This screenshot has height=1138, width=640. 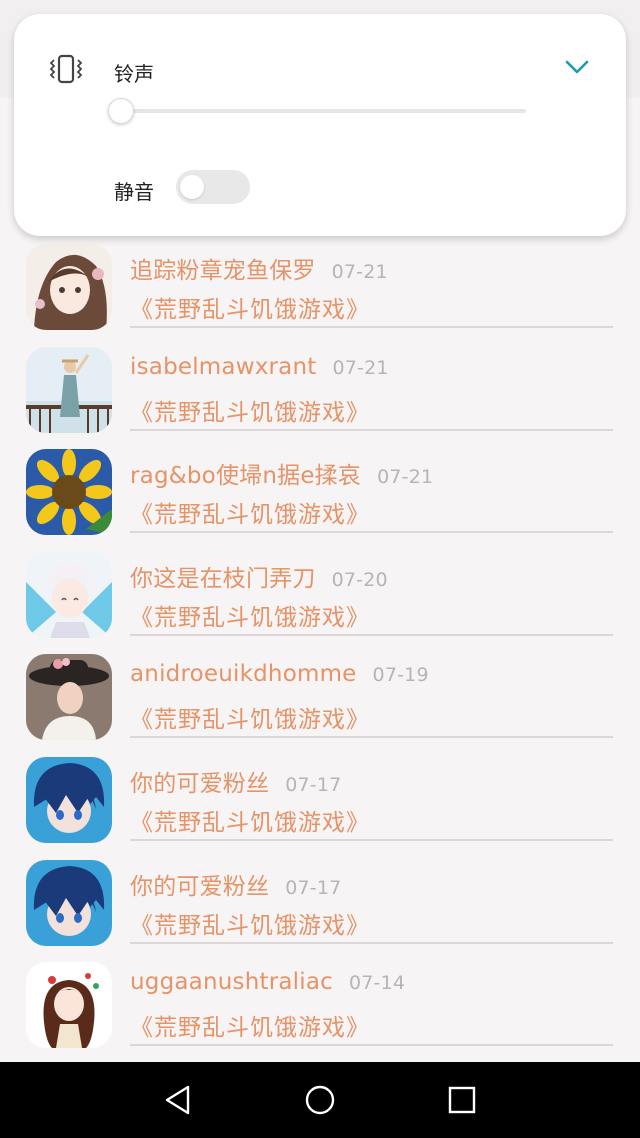 What do you see at coordinates (320, 1007) in the screenshot?
I see `list-item: uggaanushtraliac 07-14 《荒野乱斗饥饿游戏》` at bounding box center [320, 1007].